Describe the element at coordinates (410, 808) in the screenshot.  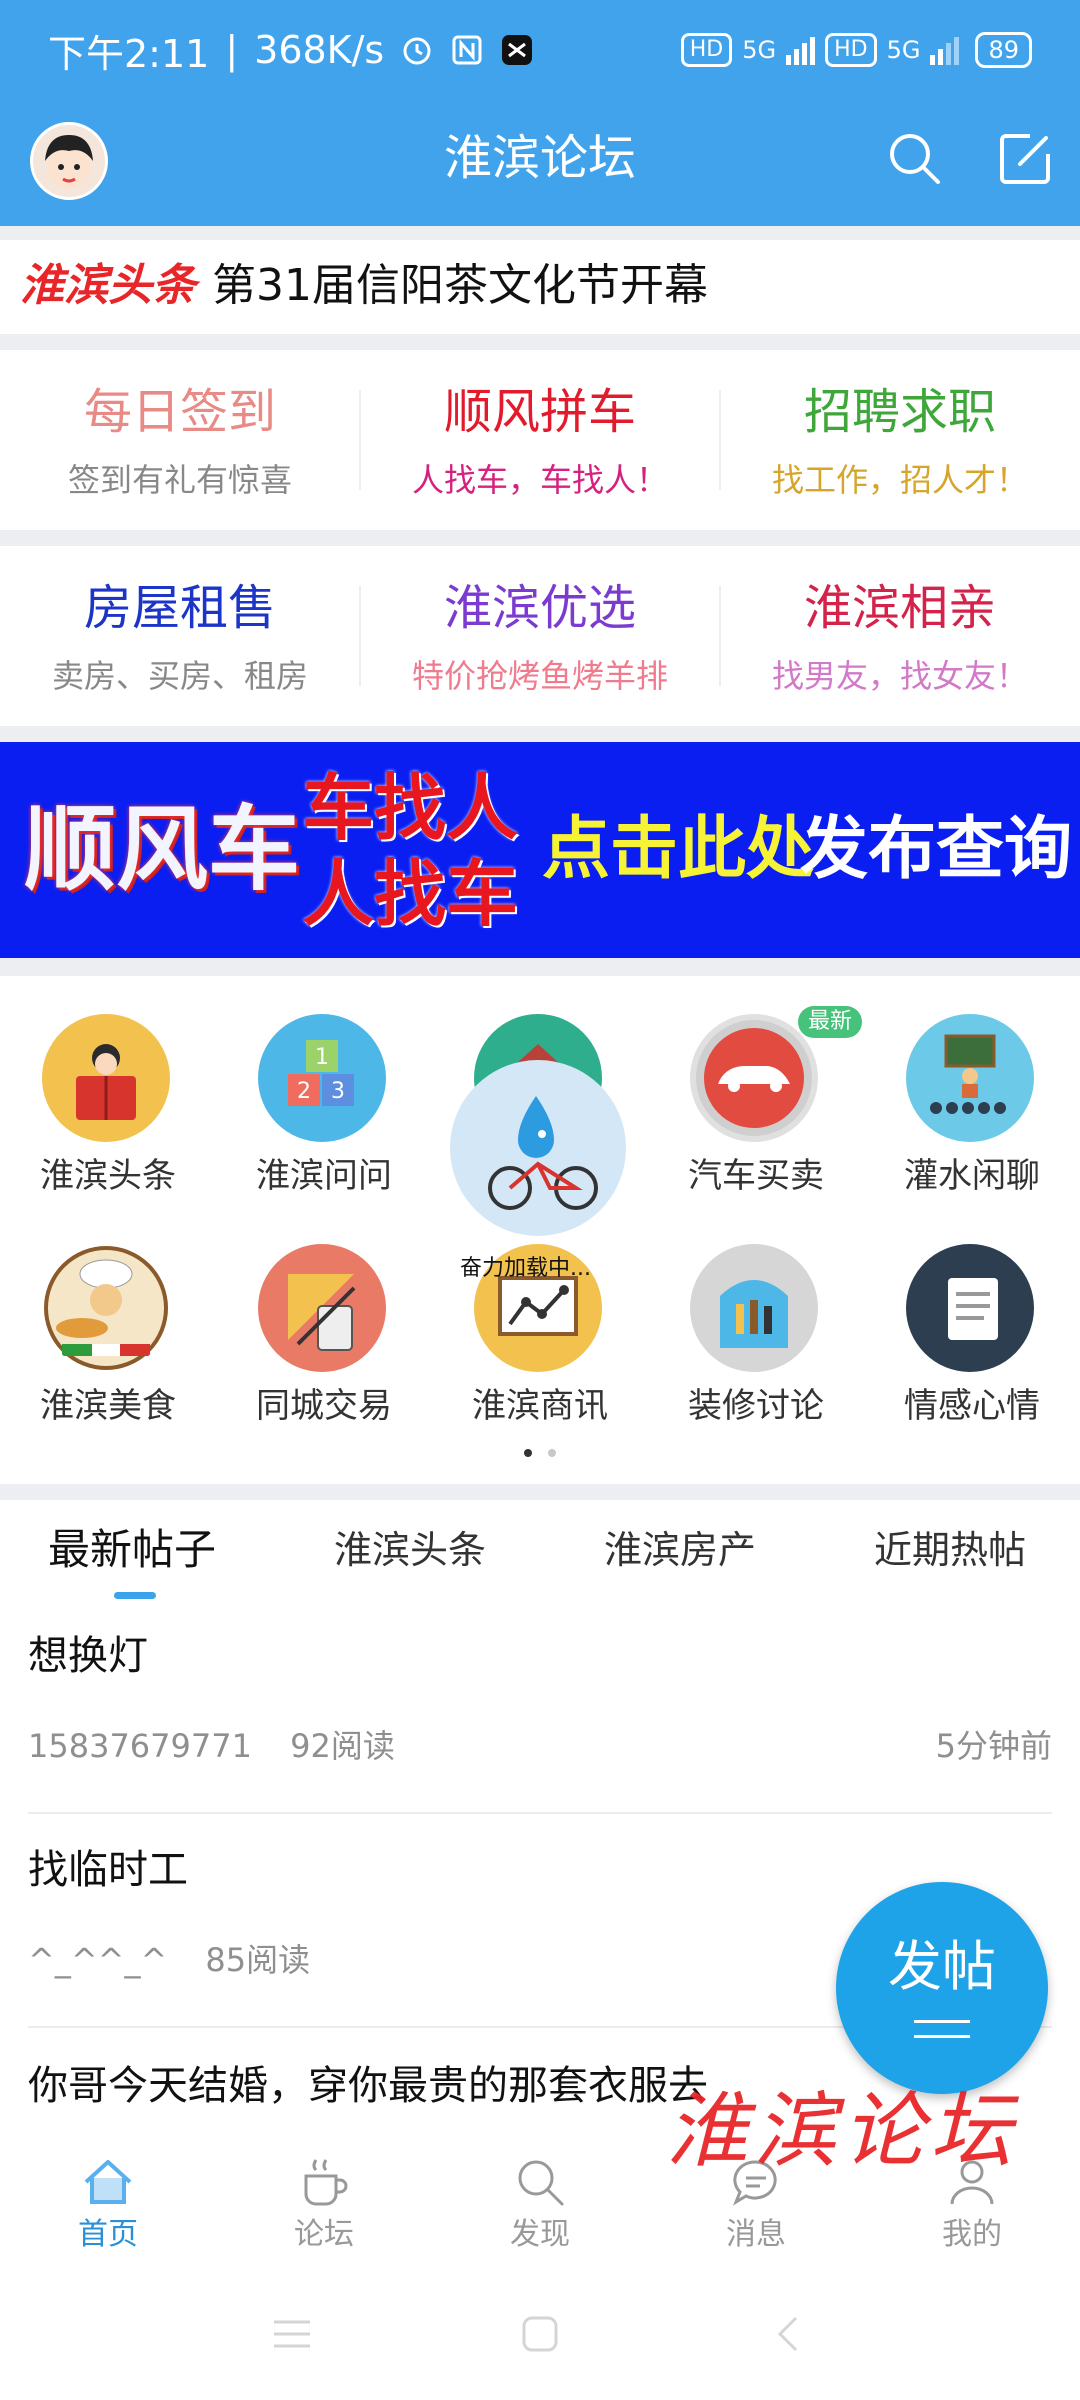
I see `banner-line-1: 车找人` at that location.